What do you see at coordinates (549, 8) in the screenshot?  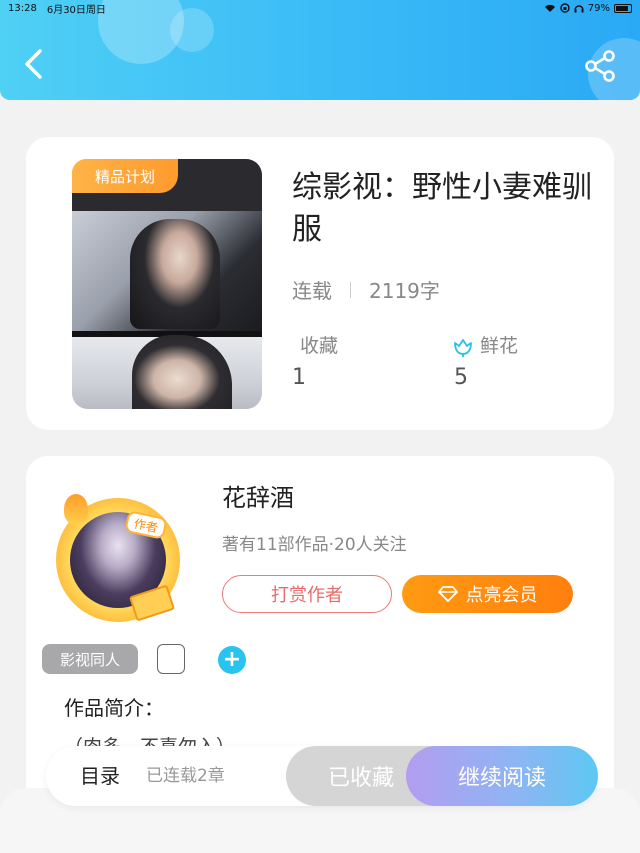 I see `wifi-icon` at bounding box center [549, 8].